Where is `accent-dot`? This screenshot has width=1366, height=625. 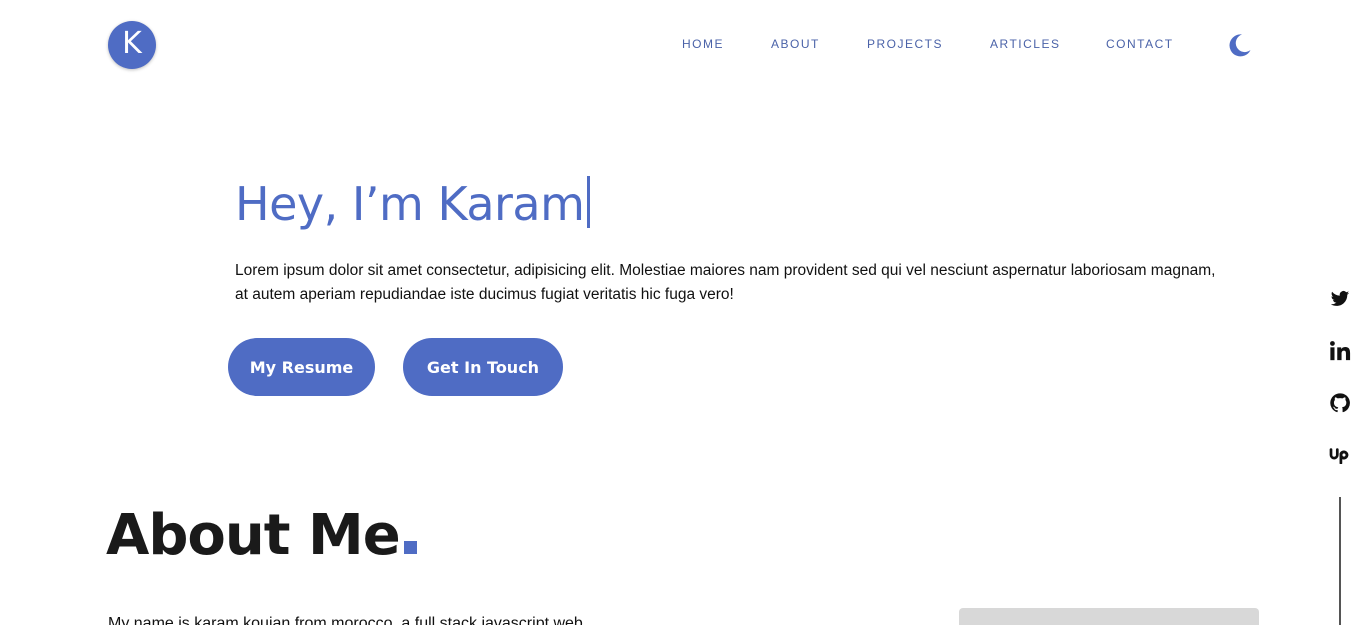
accent-dot is located at coordinates (410, 547).